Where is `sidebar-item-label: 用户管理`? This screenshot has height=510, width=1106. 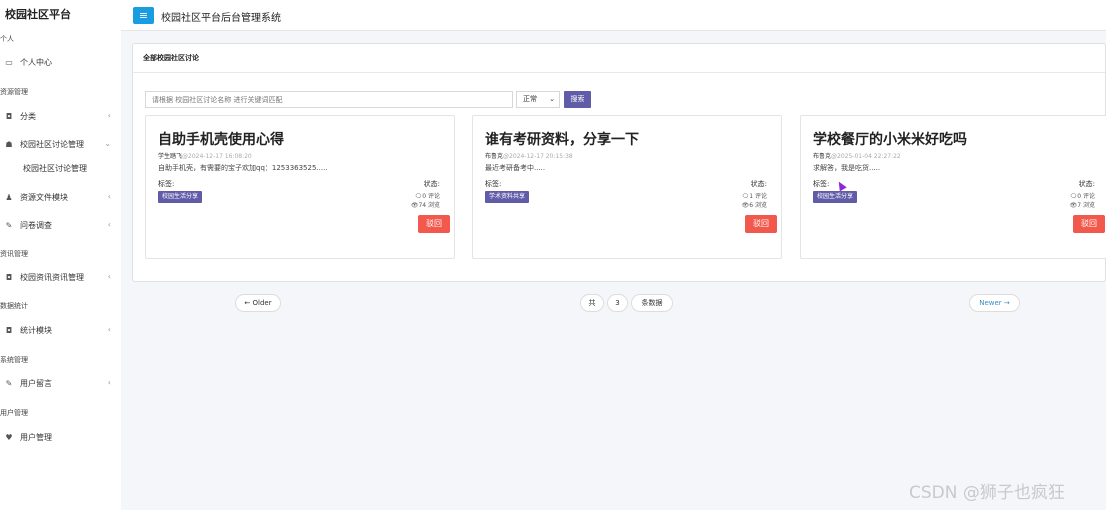 sidebar-item-label: 用户管理 is located at coordinates (36, 437).